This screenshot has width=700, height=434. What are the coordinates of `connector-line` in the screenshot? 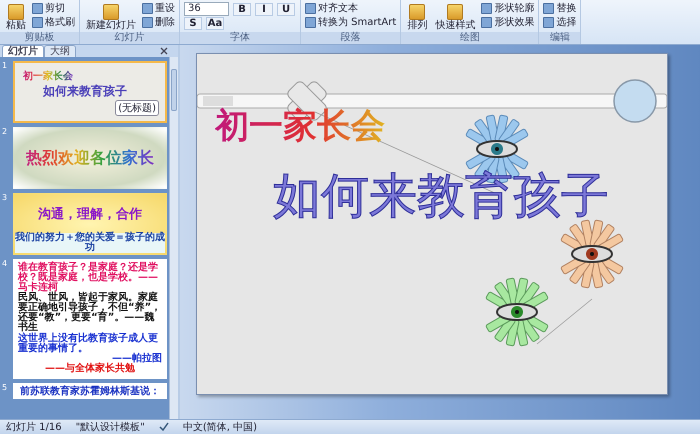 It's located at (564, 321).